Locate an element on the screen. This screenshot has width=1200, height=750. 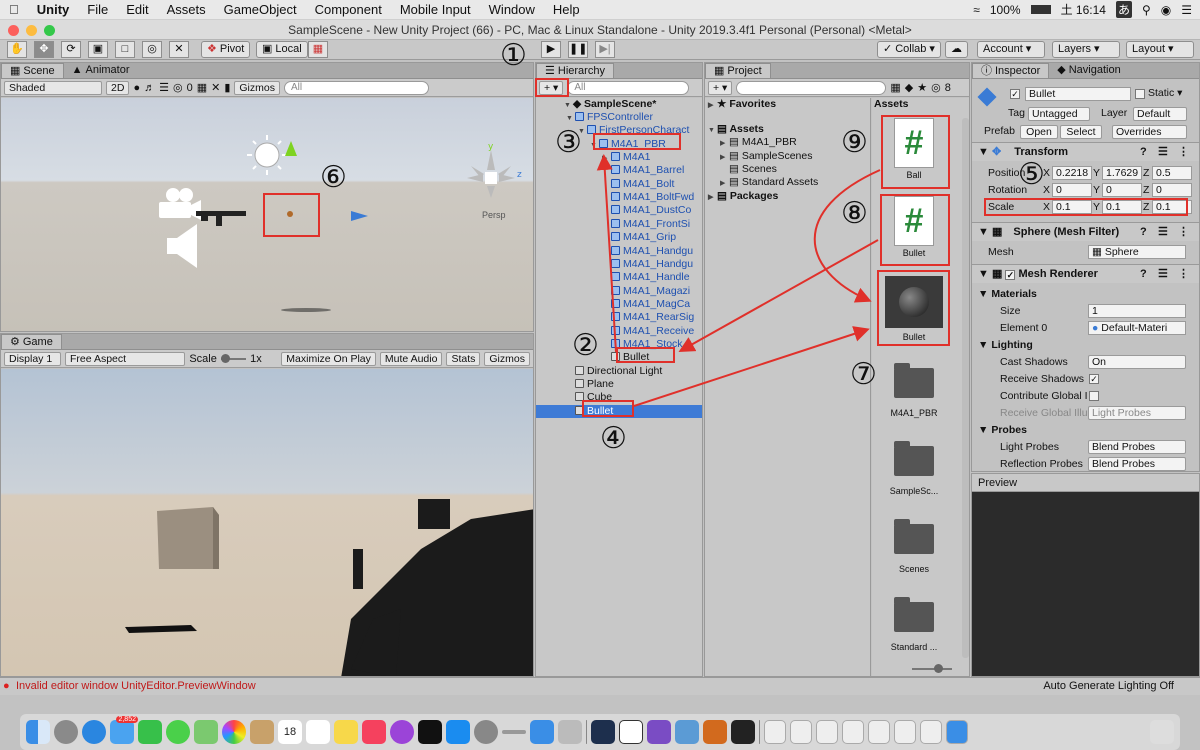
filter-type-icon: ▦ is located at coordinates (895, 87).